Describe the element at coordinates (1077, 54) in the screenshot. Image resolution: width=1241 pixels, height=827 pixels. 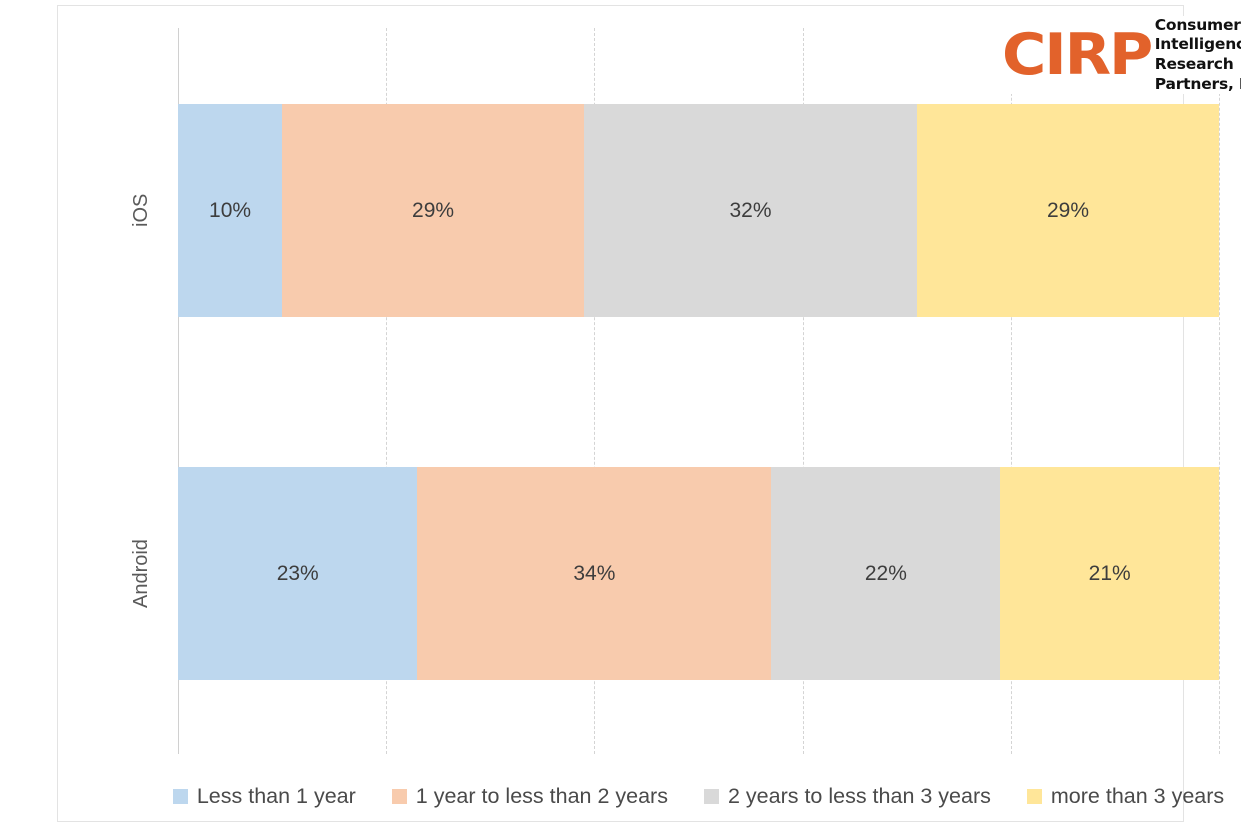
I see `cirp-wordmark-icon: CIRP` at that location.